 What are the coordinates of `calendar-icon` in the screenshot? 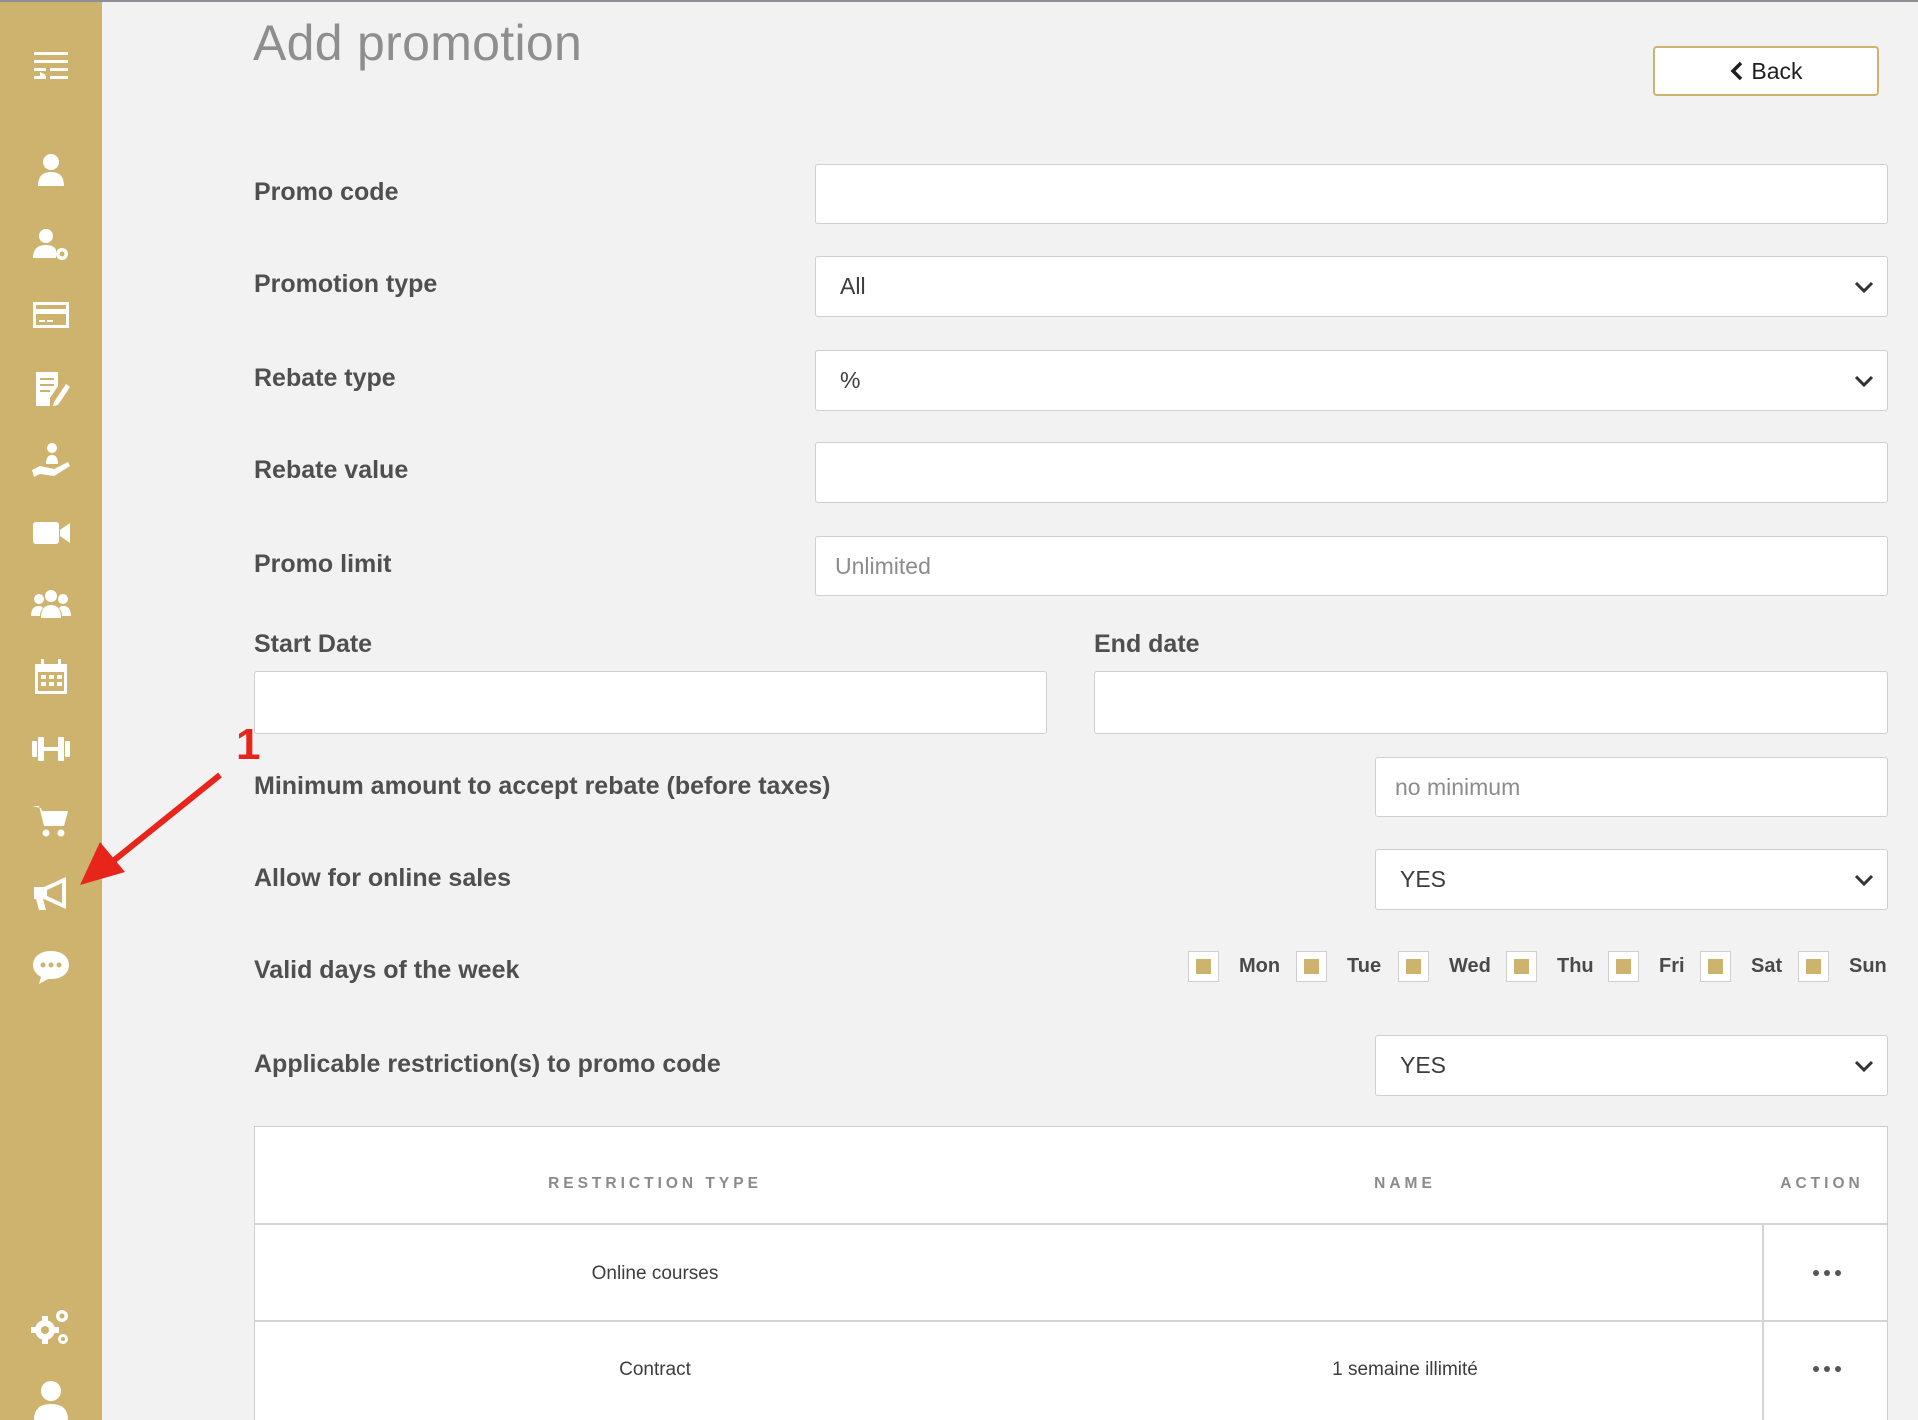 It's located at (51, 677).